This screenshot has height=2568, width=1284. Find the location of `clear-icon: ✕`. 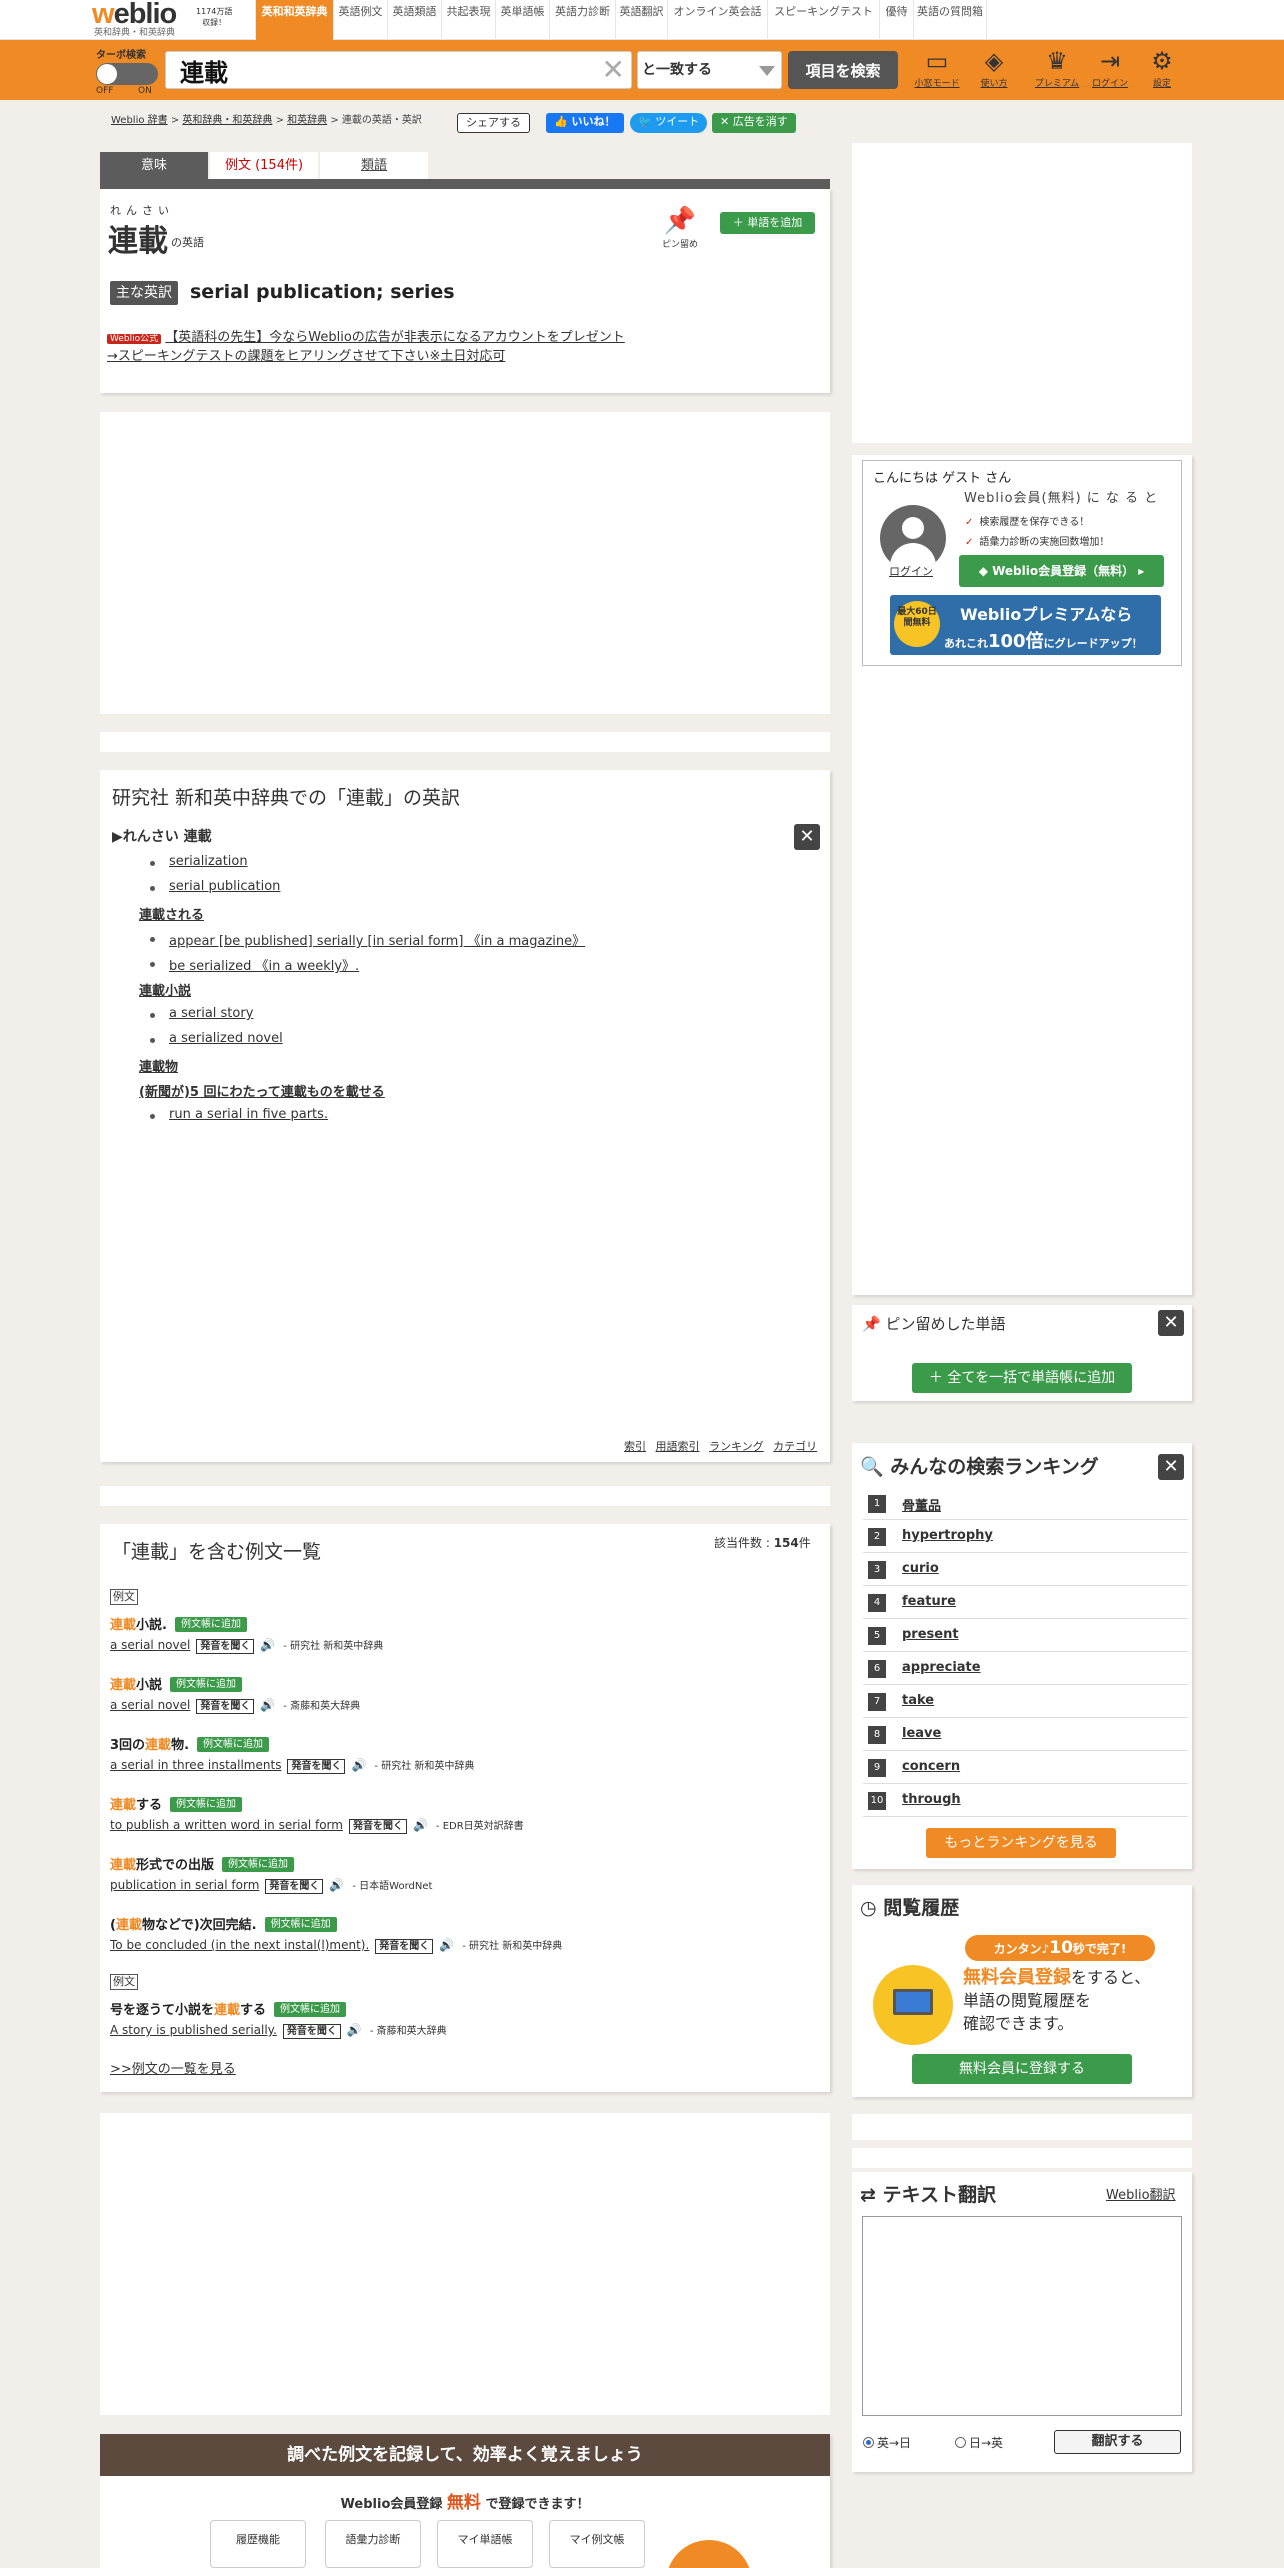

clear-icon: ✕ is located at coordinates (613, 70).